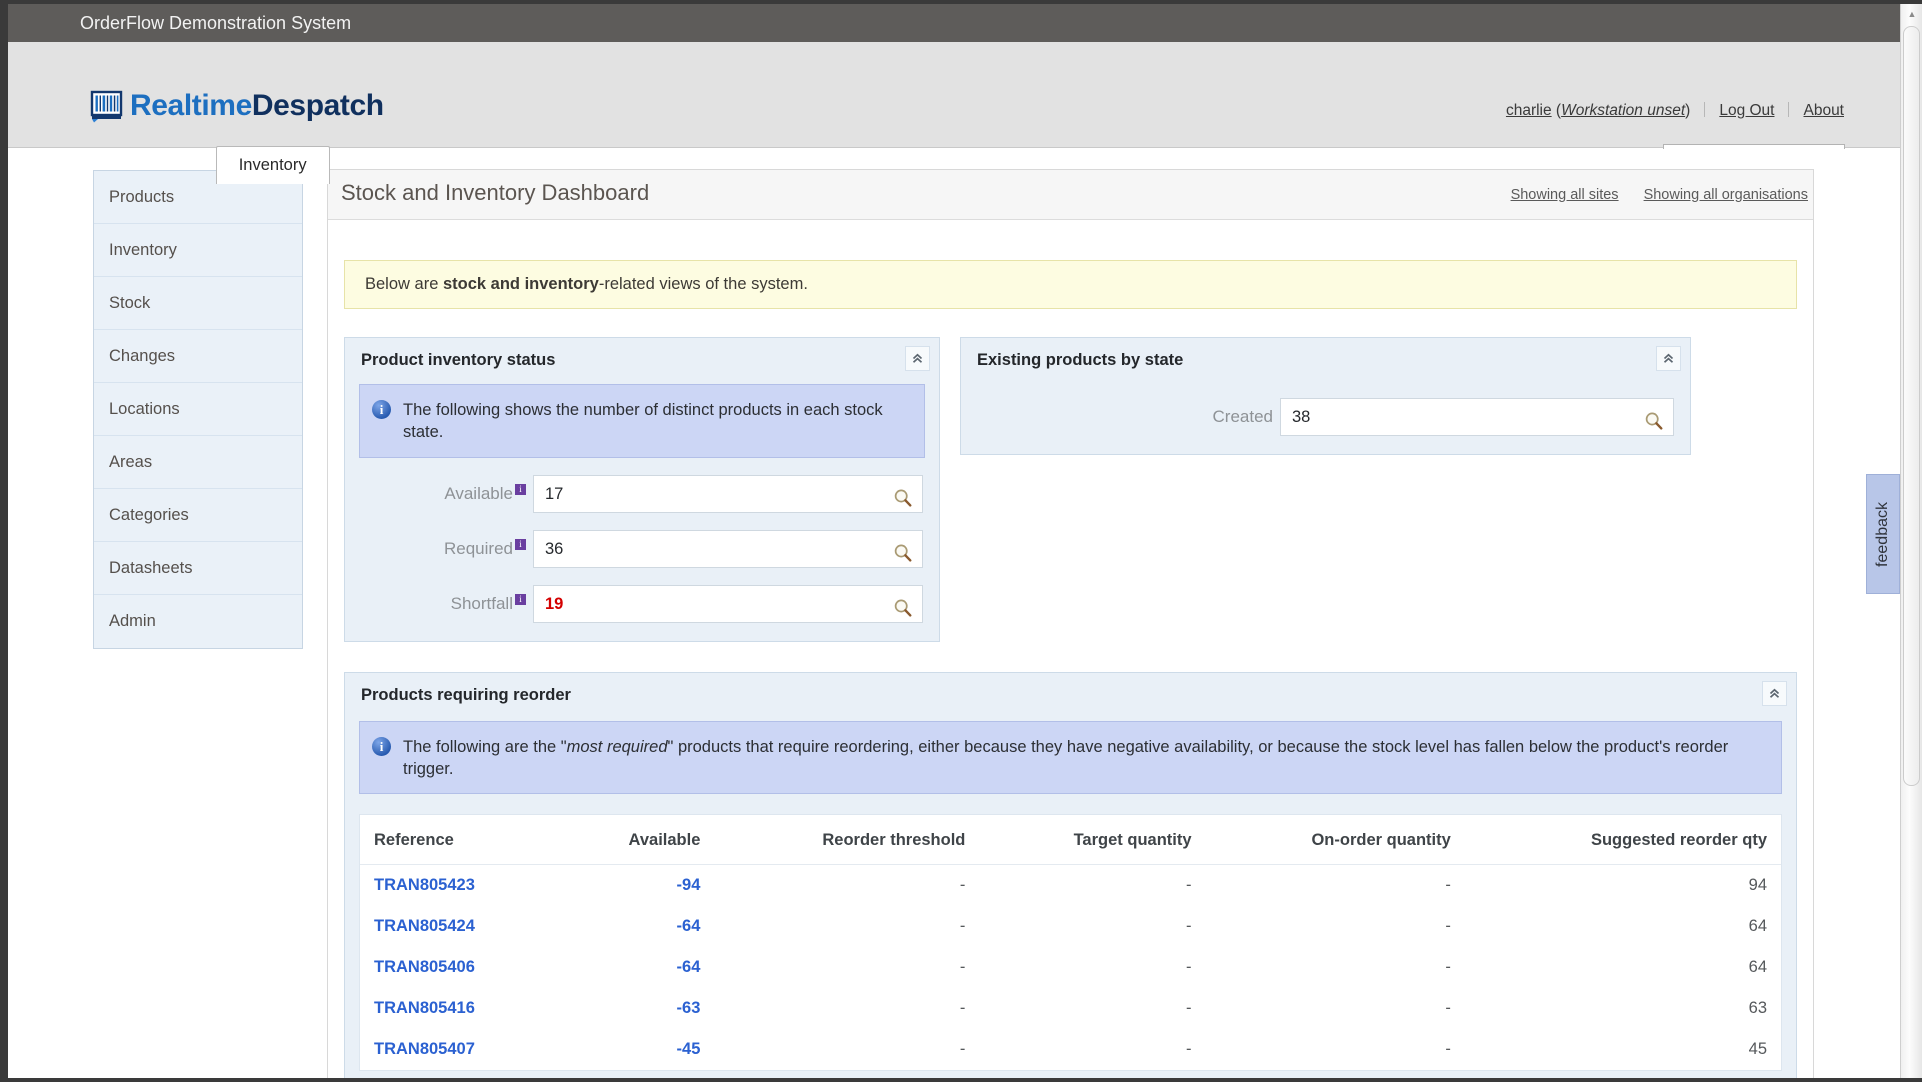  I want to click on cell-suggested-reorder-qty: 45, so click(1757, 1049).